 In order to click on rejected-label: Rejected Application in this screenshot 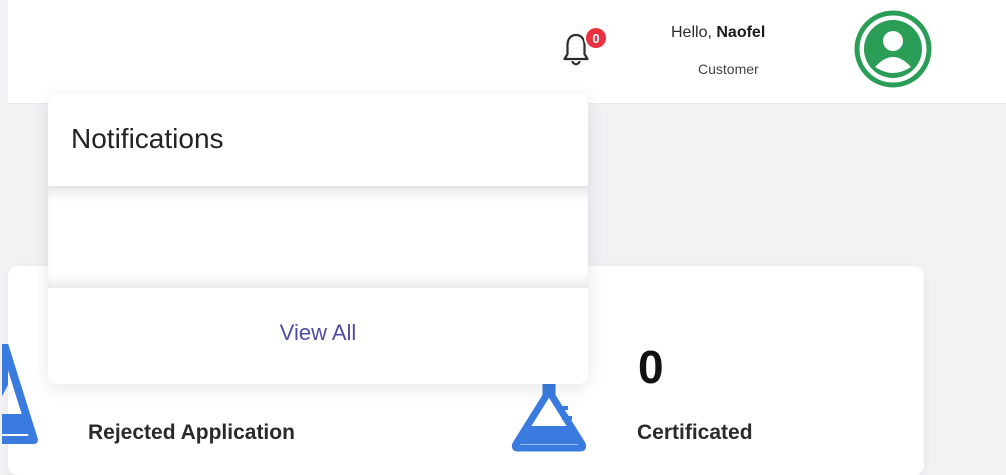, I will do `click(191, 432)`.